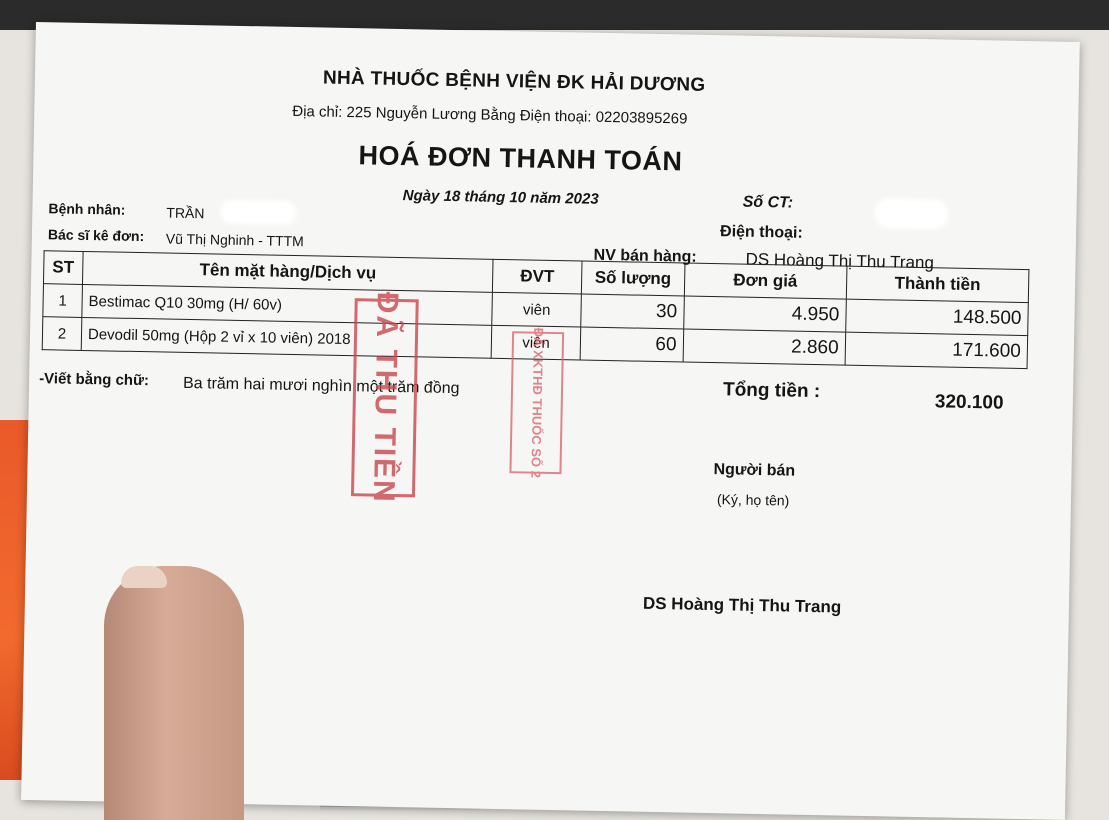 The height and width of the screenshot is (820, 1109). Describe the element at coordinates (94, 380) in the screenshot. I see `amount-in-words-label: -Viết bằng chữ:` at that location.